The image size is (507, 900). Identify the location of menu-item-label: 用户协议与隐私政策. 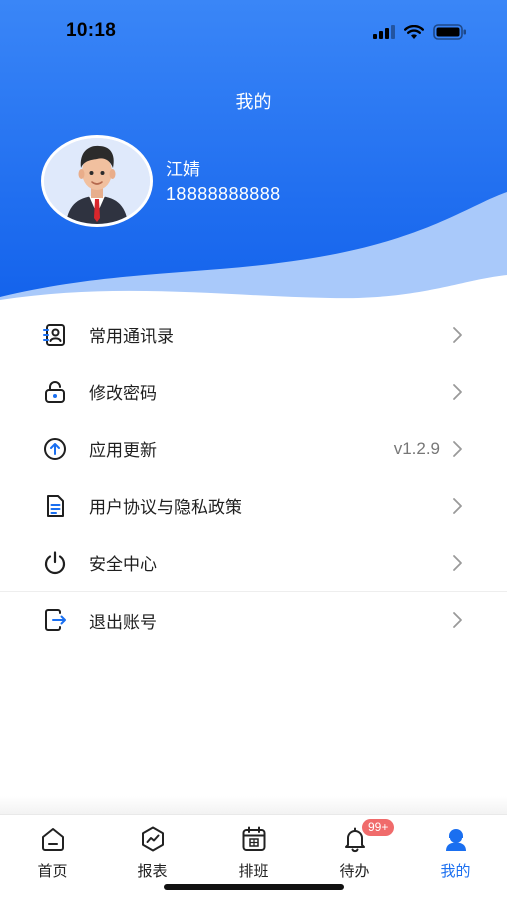
(165, 508).